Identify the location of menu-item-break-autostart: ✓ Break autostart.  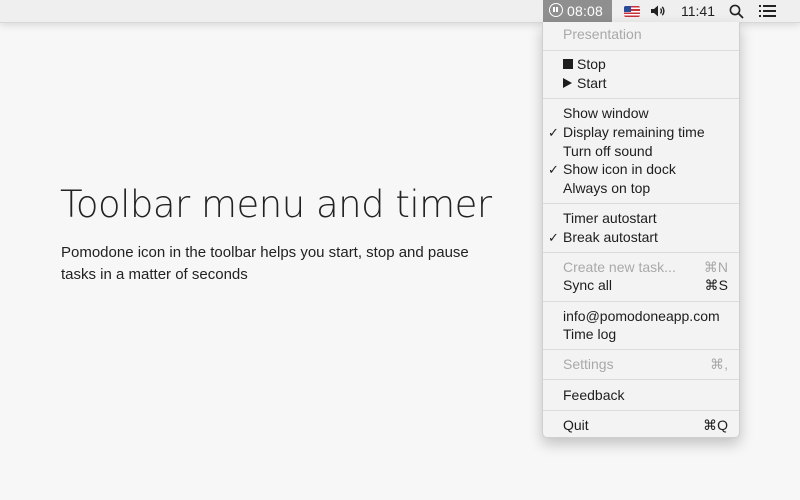
(641, 237).